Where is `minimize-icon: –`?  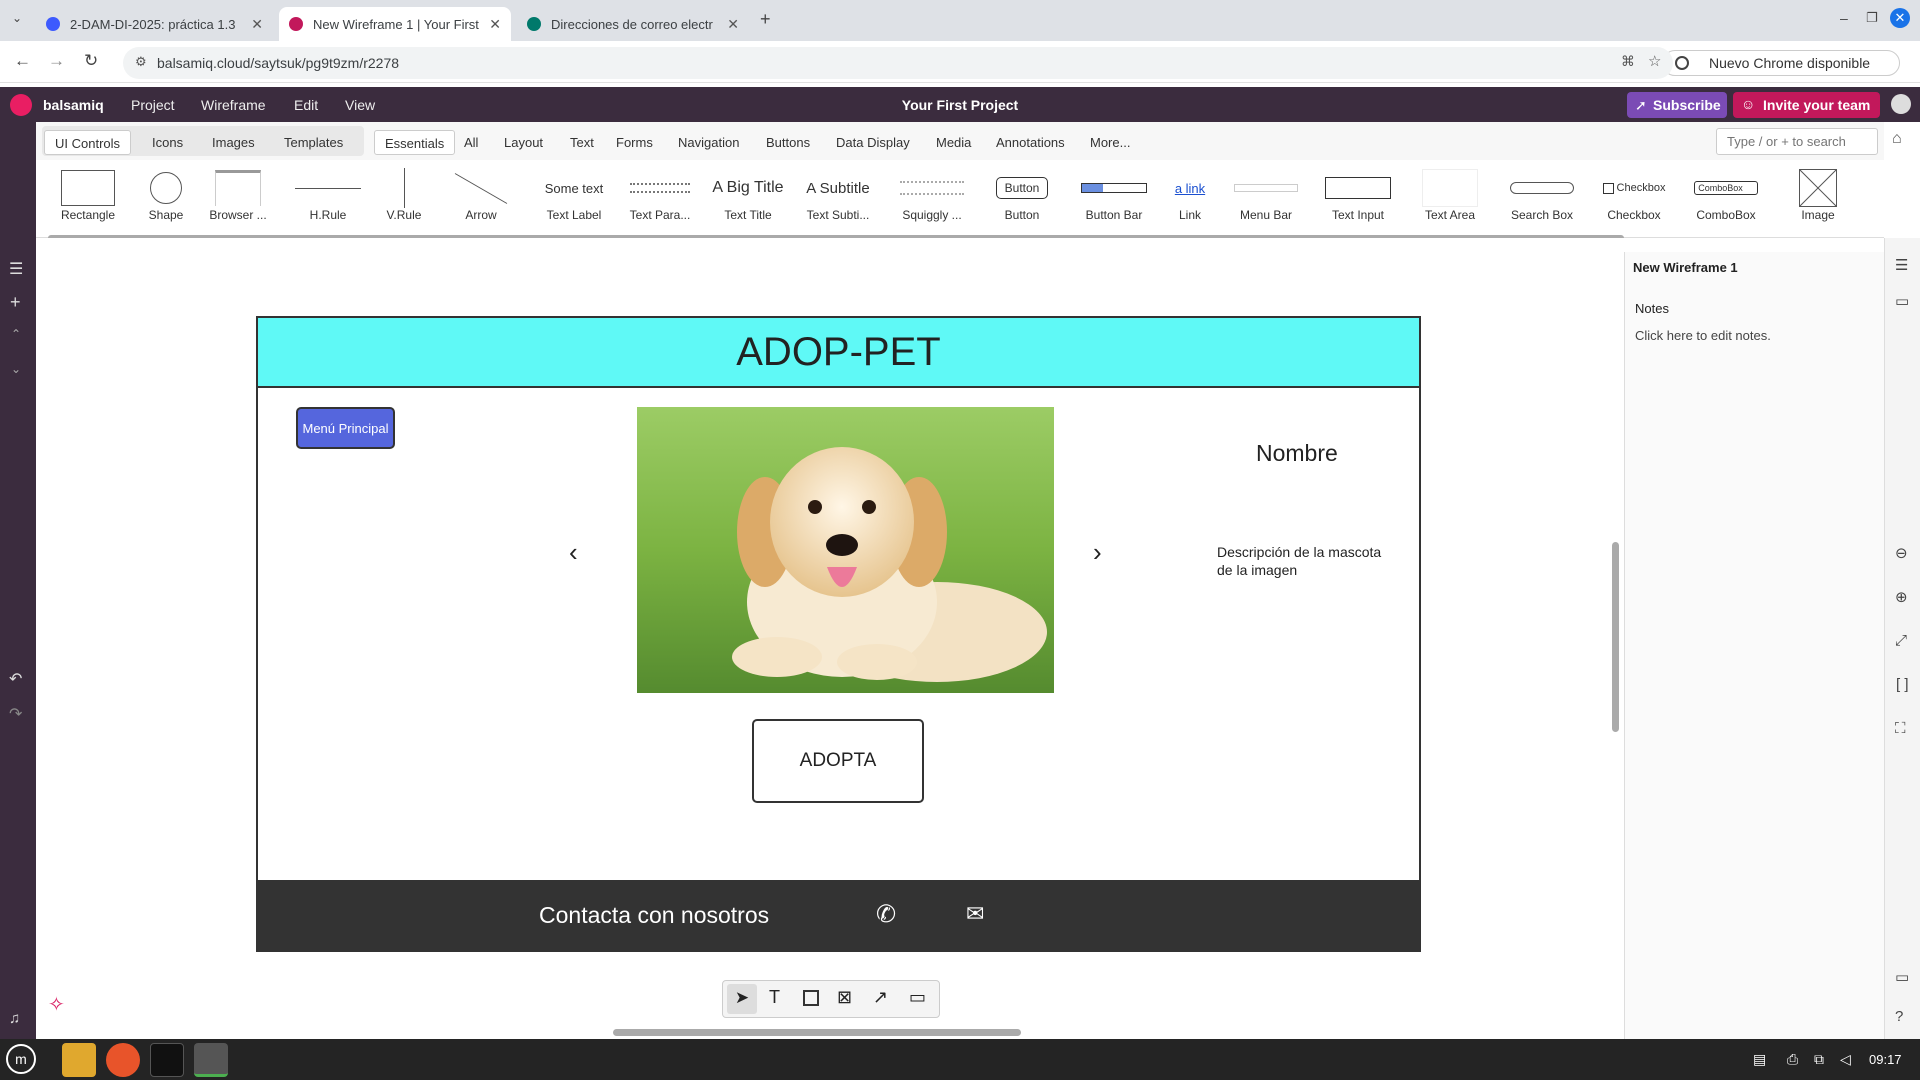
minimize-icon: – is located at coordinates (1844, 18).